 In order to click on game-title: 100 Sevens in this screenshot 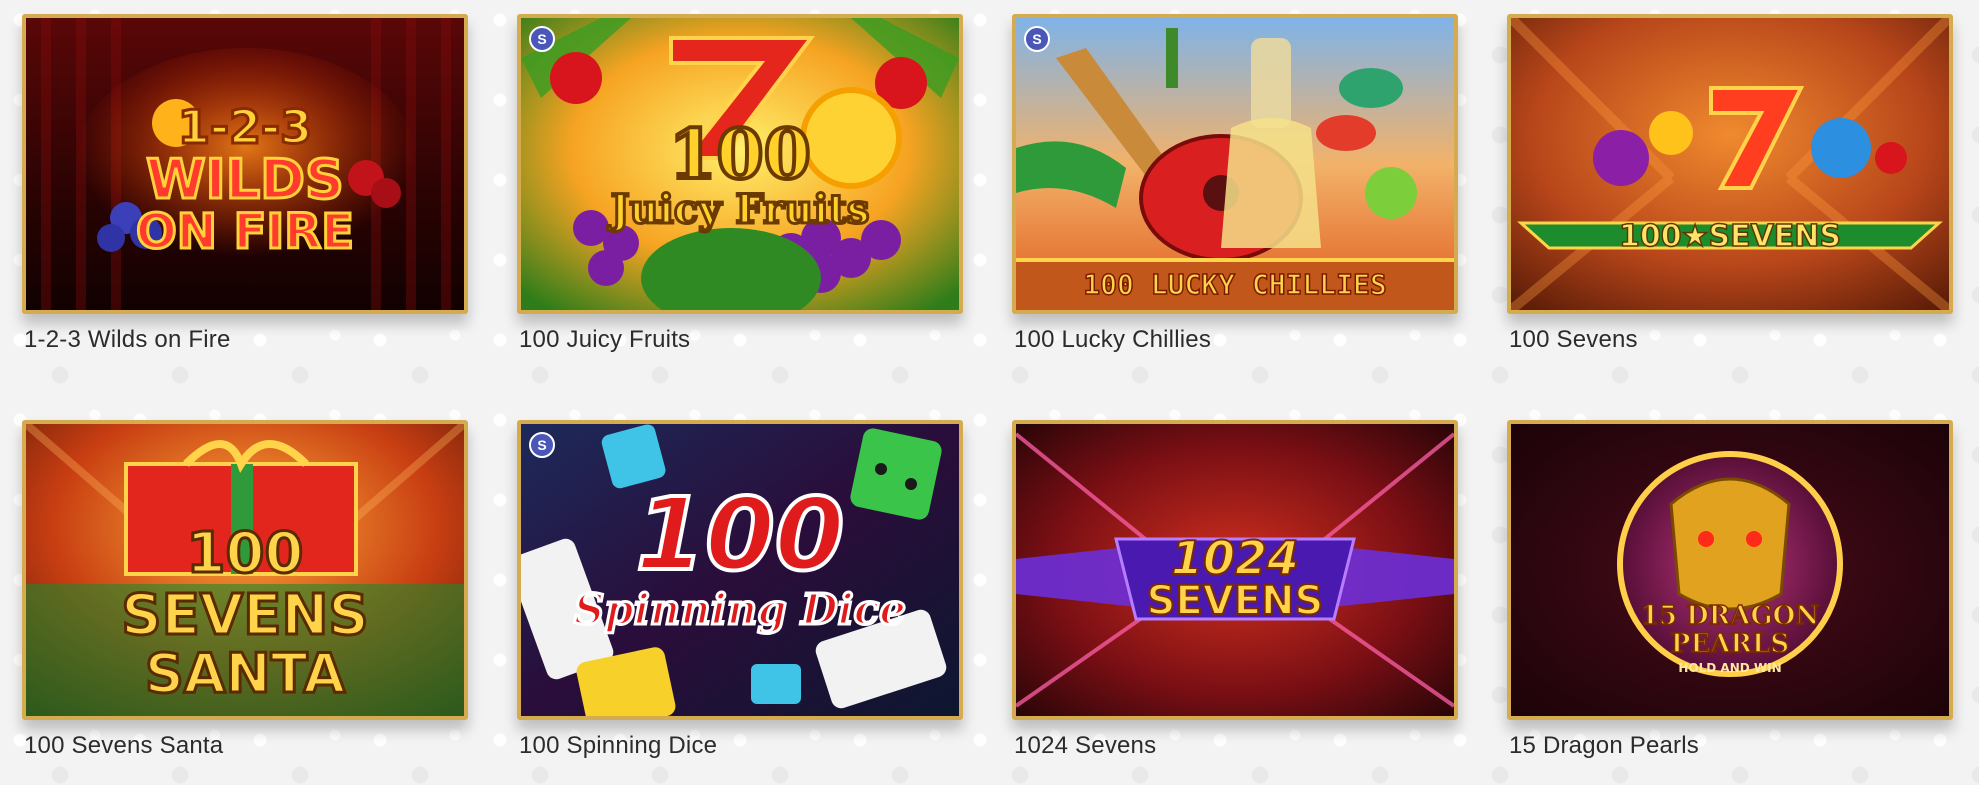, I will do `click(1730, 340)`.